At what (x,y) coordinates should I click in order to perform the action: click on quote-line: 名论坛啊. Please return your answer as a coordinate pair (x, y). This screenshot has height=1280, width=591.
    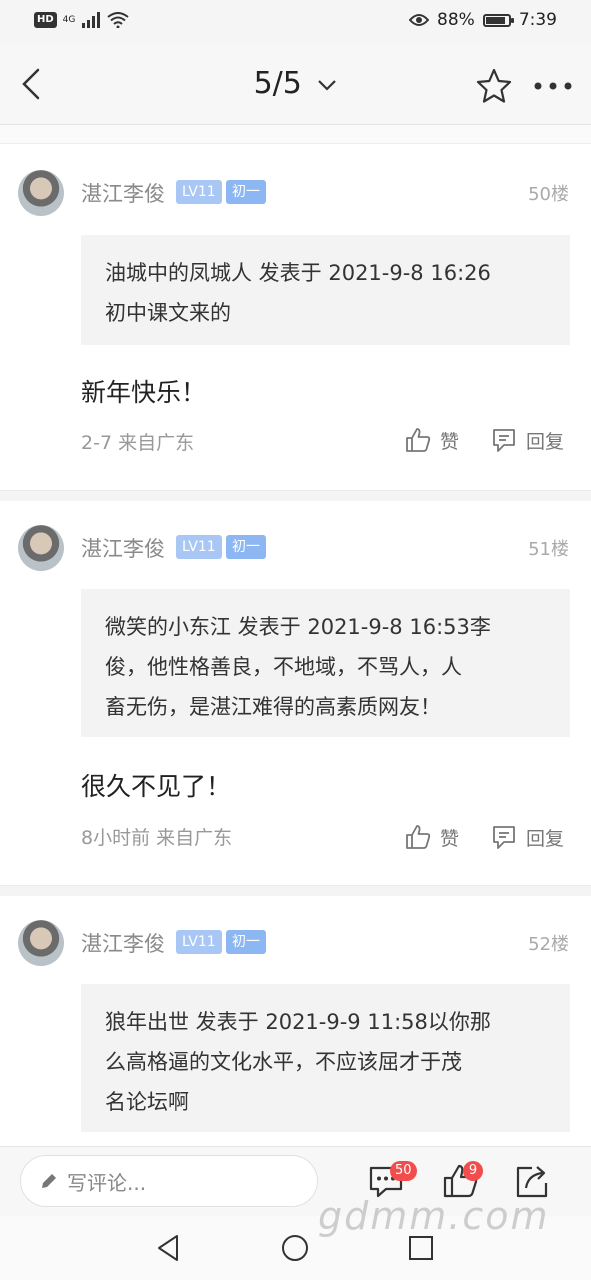
    Looking at the image, I should click on (147, 1102).